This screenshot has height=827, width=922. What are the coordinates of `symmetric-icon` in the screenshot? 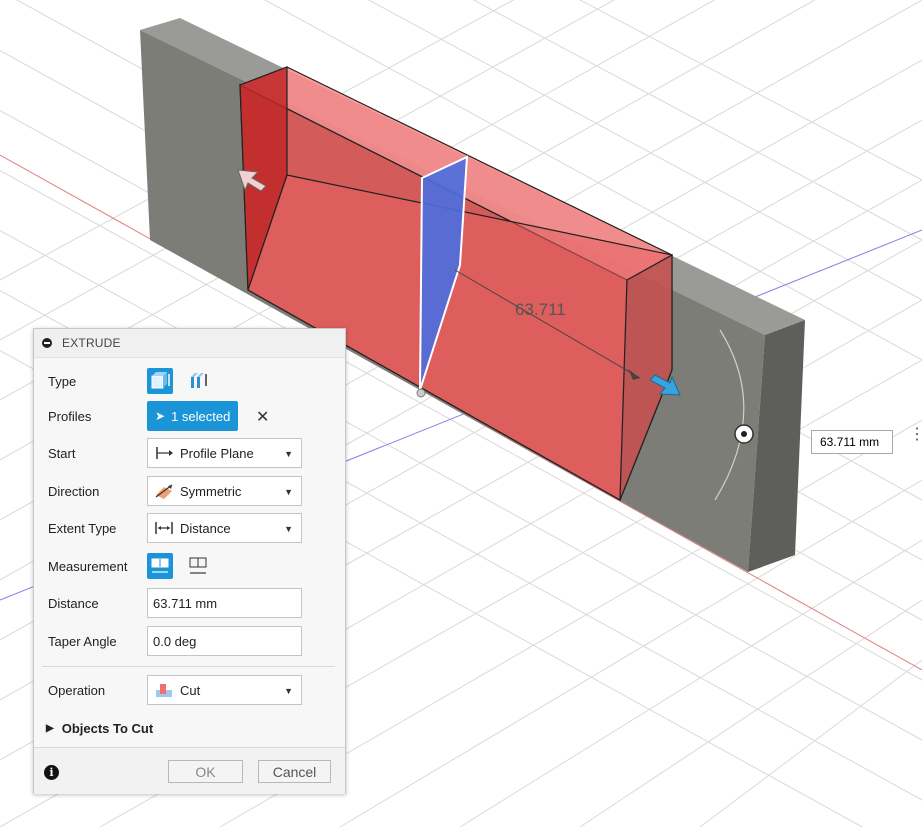 It's located at (164, 491).